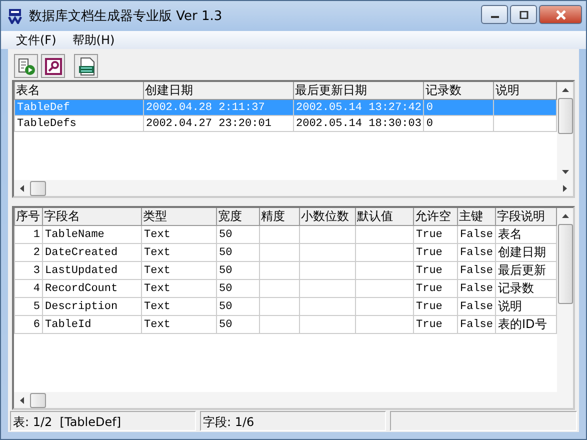 This screenshot has height=440, width=587. Describe the element at coordinates (28, 307) in the screenshot. I see `table-cell: 5` at that location.